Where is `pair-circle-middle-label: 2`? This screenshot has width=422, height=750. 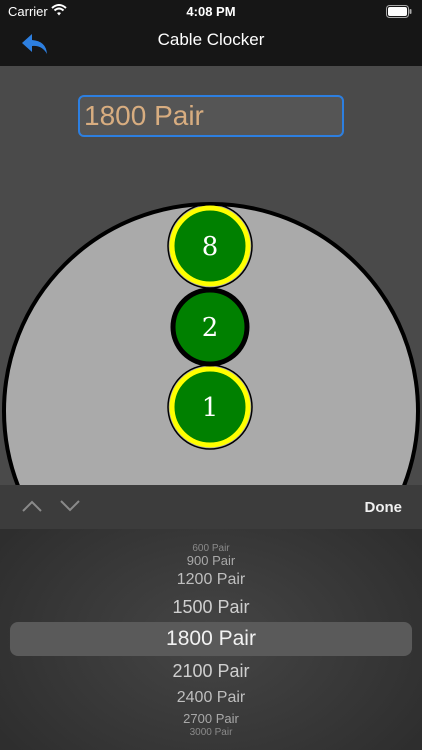
pair-circle-middle-label: 2 is located at coordinates (210, 328).